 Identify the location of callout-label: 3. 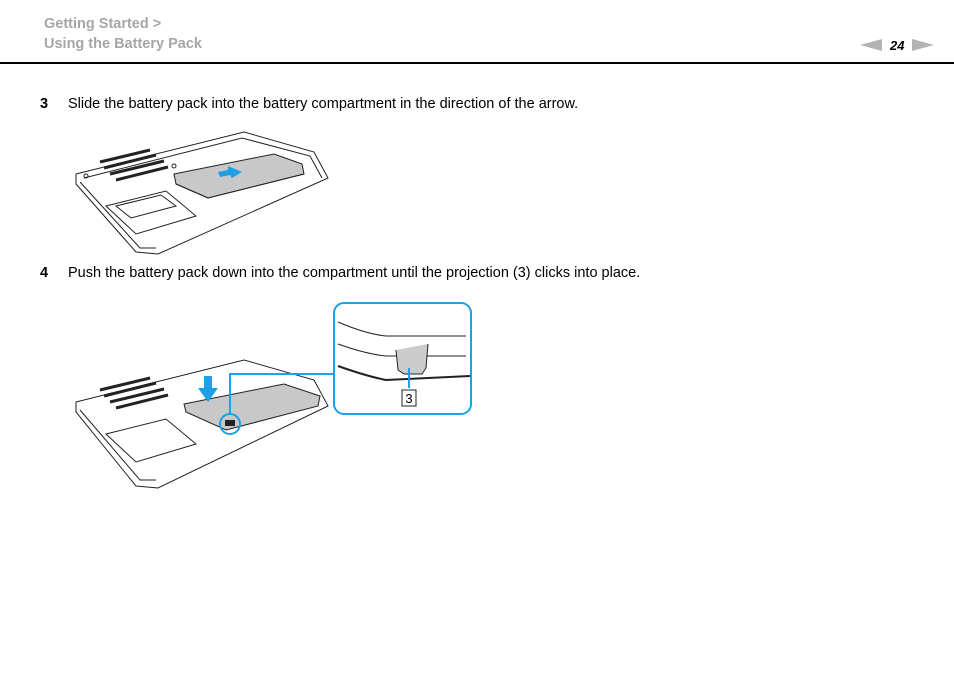
(408, 398).